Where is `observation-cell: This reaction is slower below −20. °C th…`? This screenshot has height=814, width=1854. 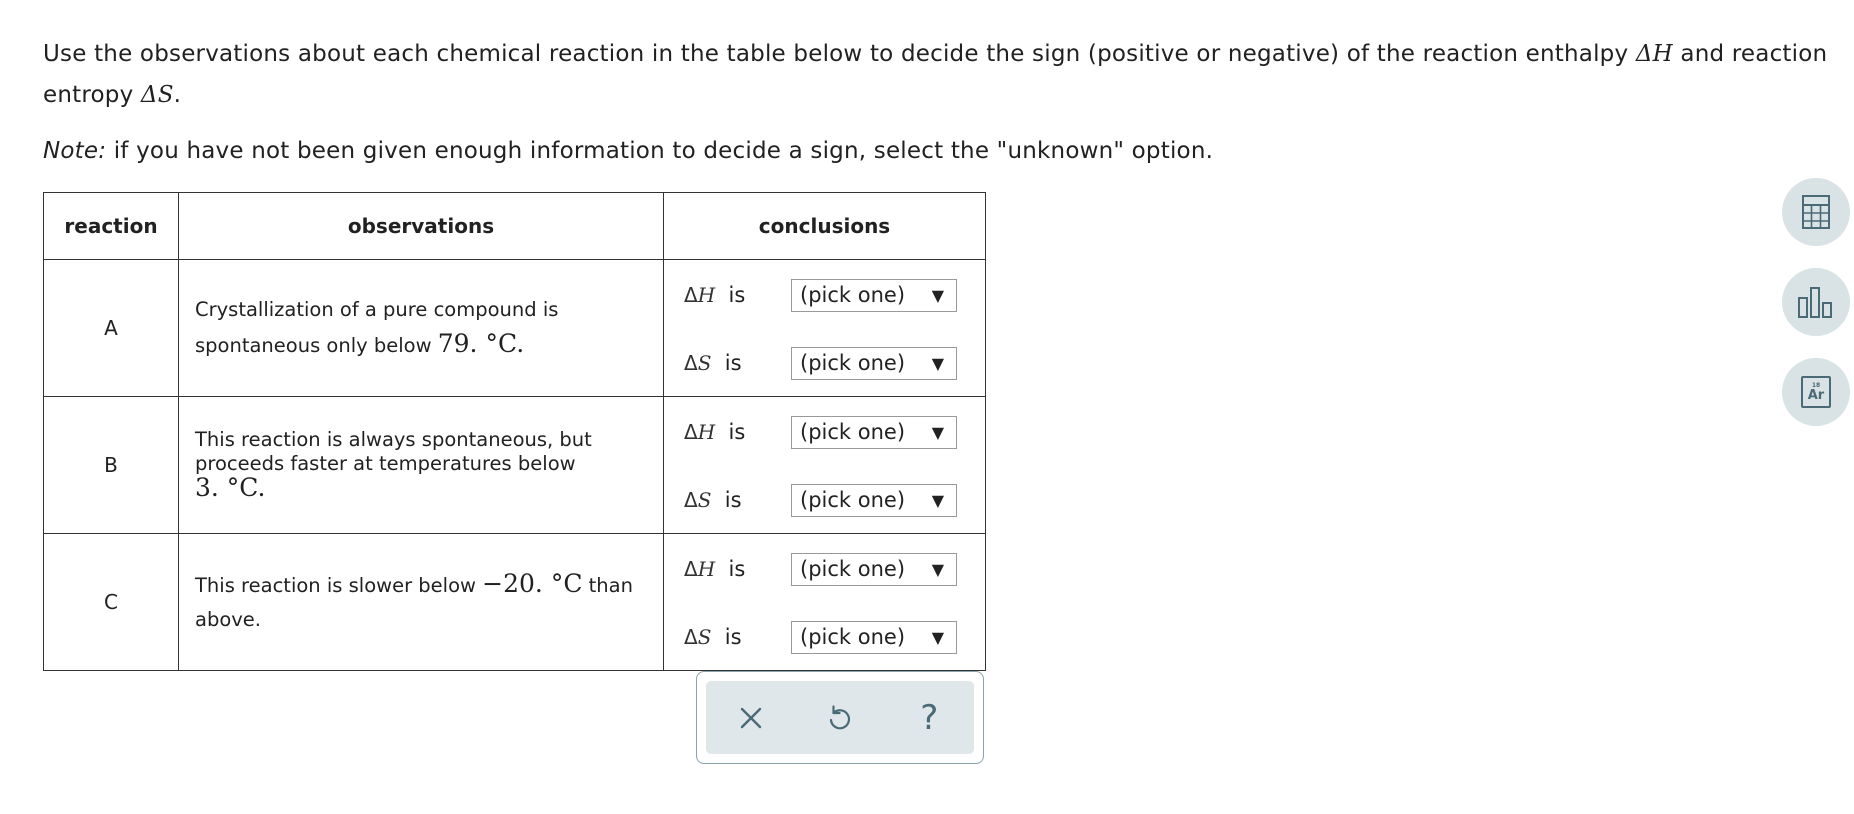
observation-cell: This reaction is slower below −20. °C th… is located at coordinates (421, 602).